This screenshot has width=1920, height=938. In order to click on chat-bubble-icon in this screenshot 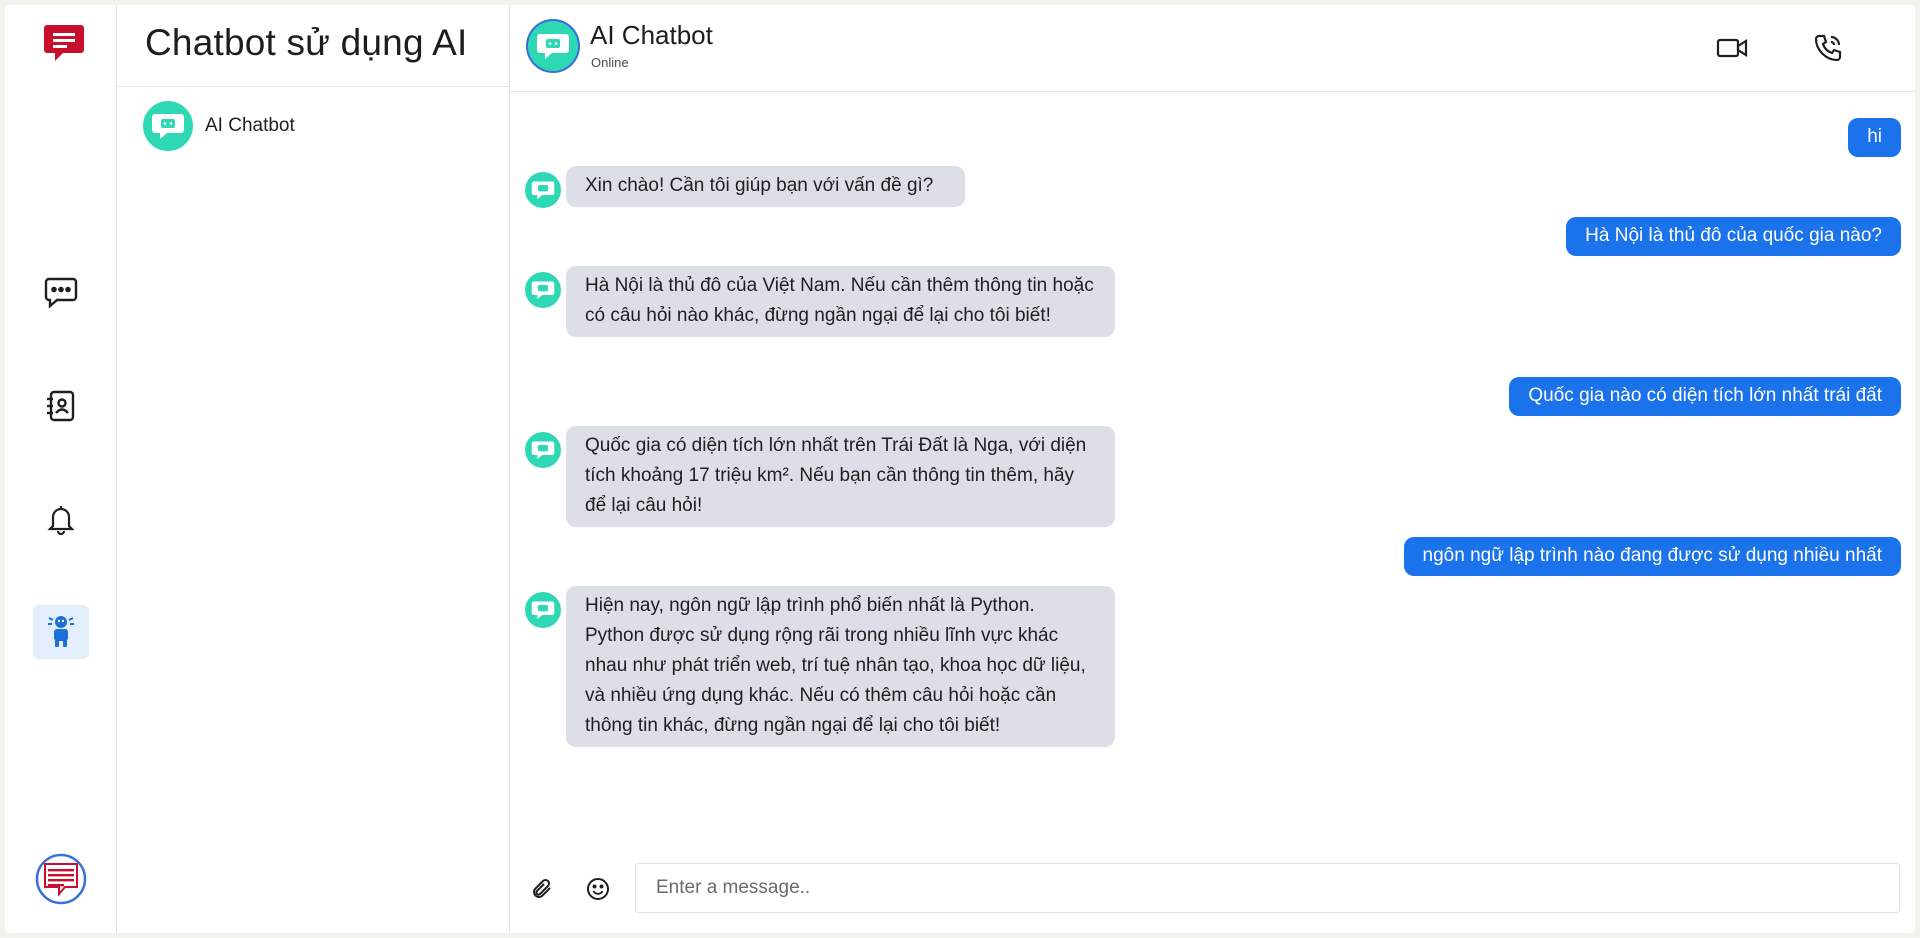, I will do `click(61, 295)`.